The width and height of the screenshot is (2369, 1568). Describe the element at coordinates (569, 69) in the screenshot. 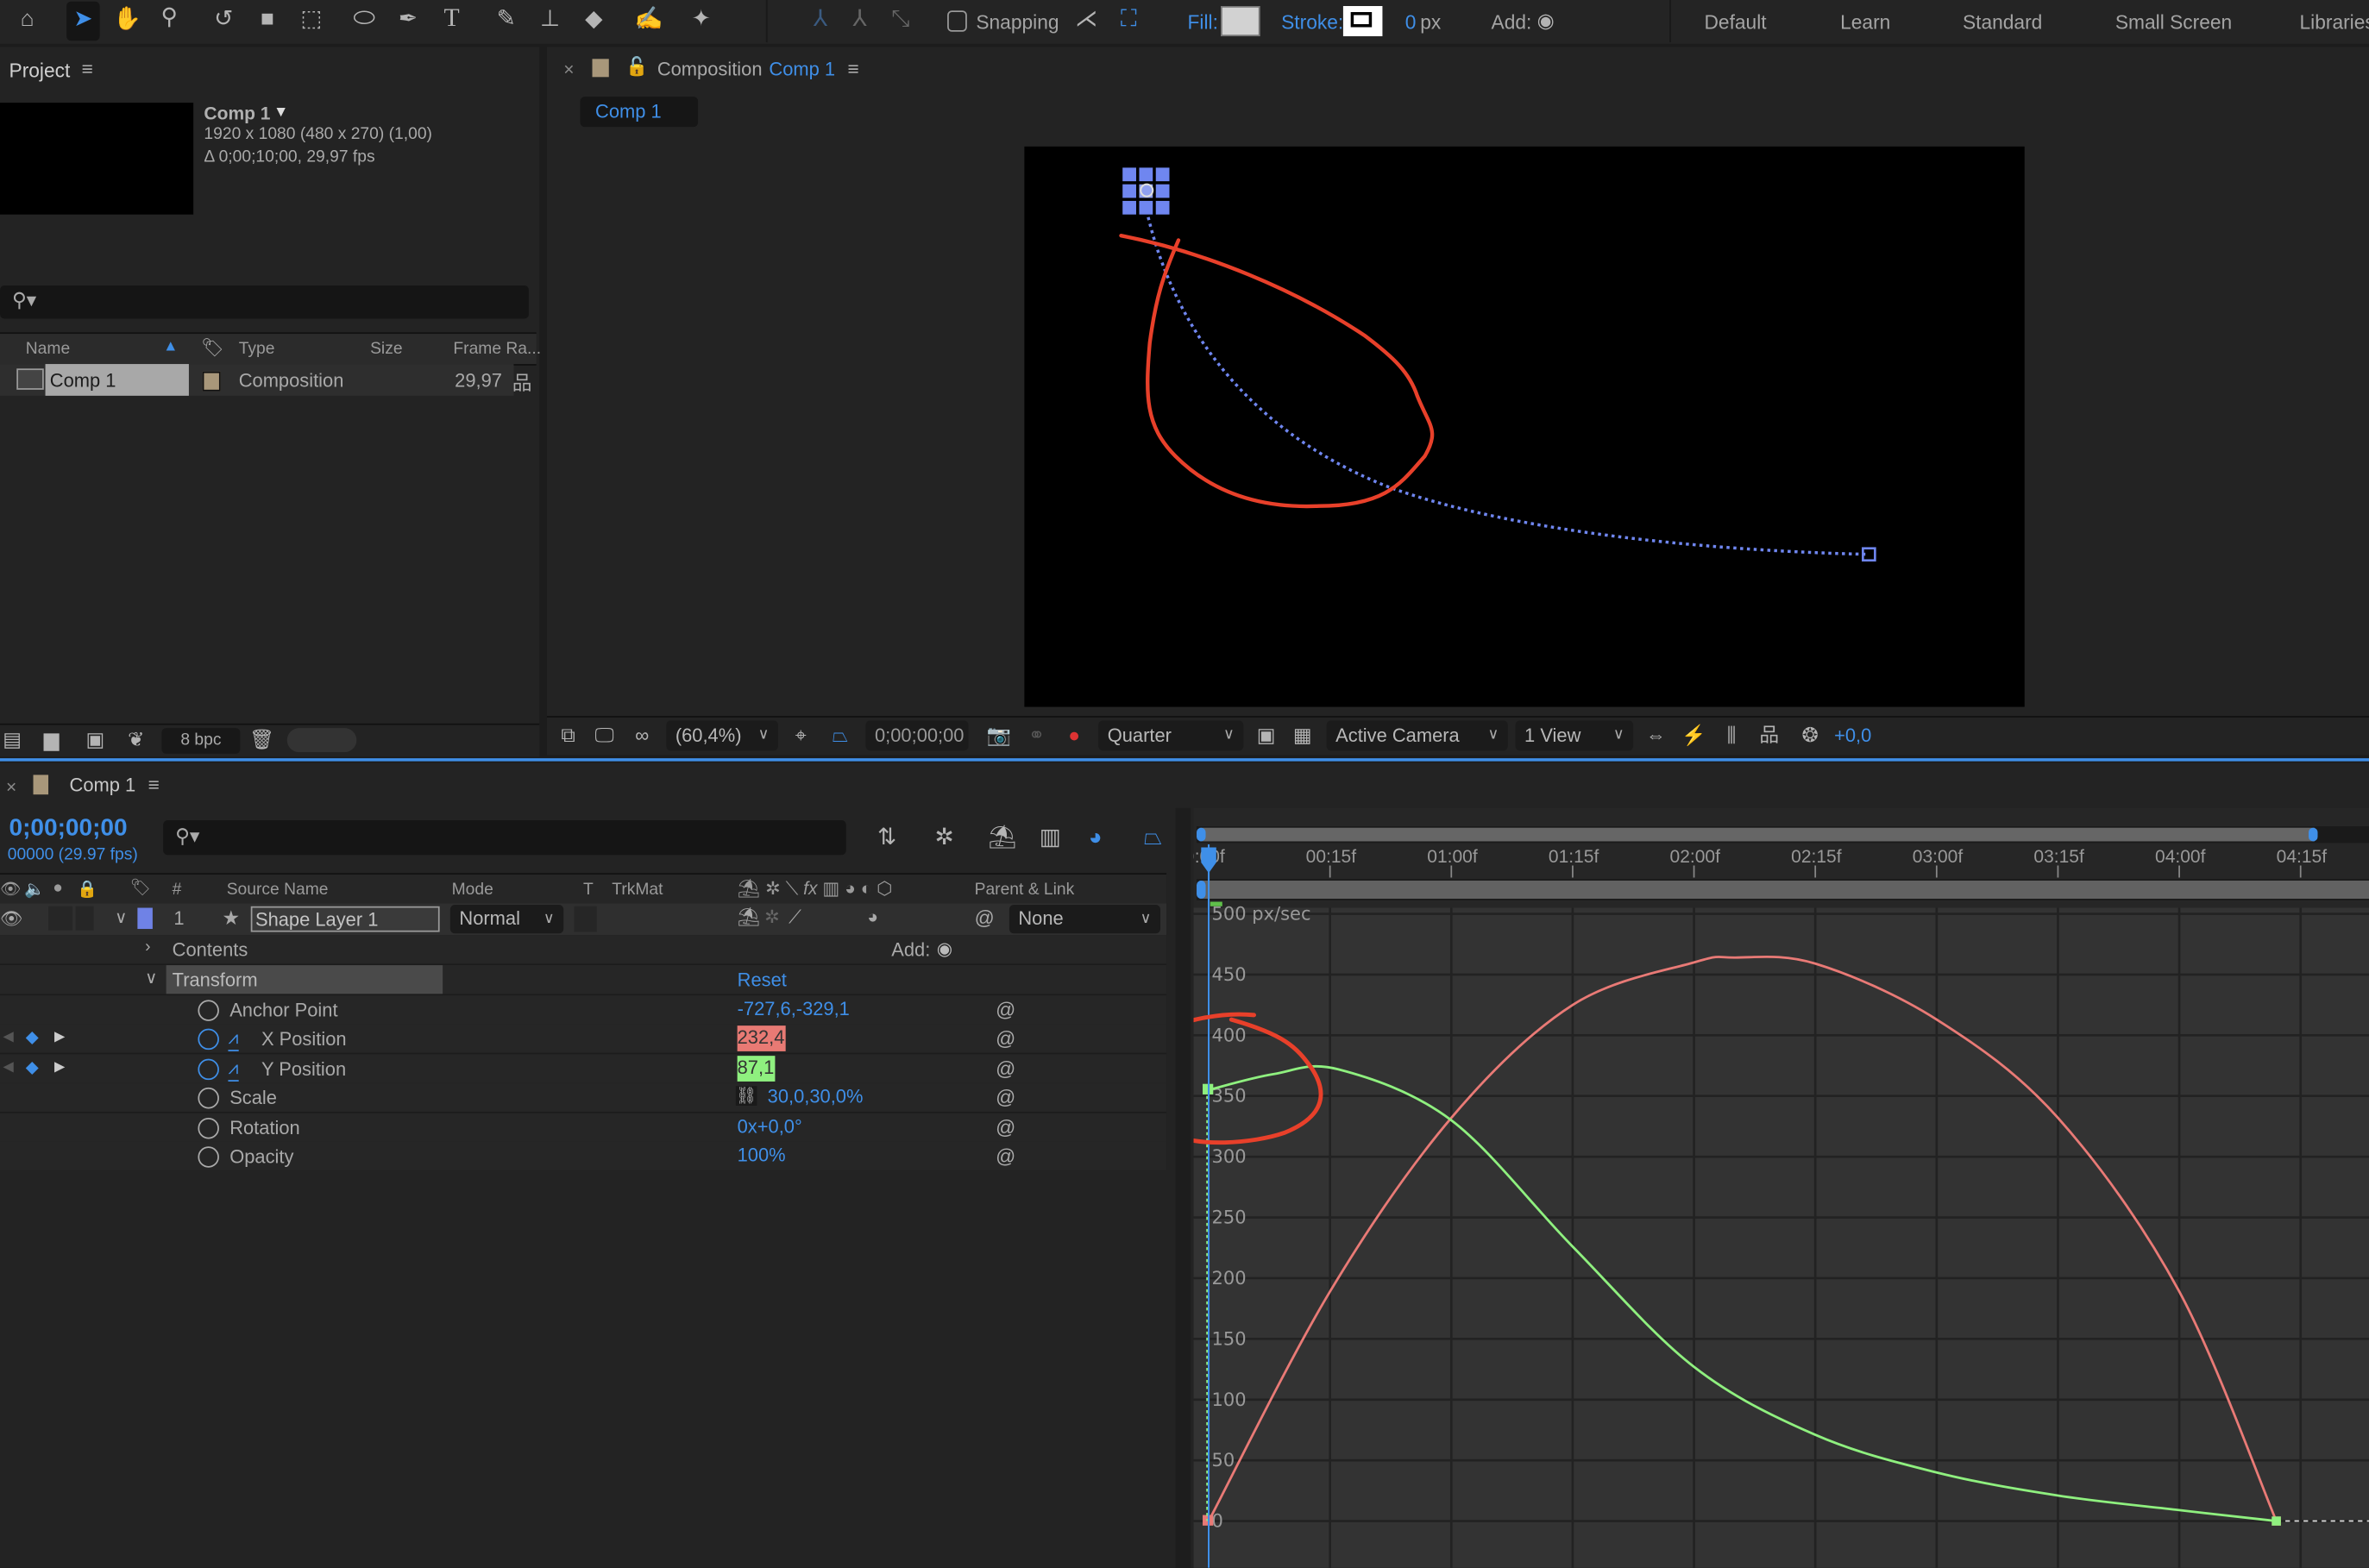

I see `close-icon: ×` at that location.